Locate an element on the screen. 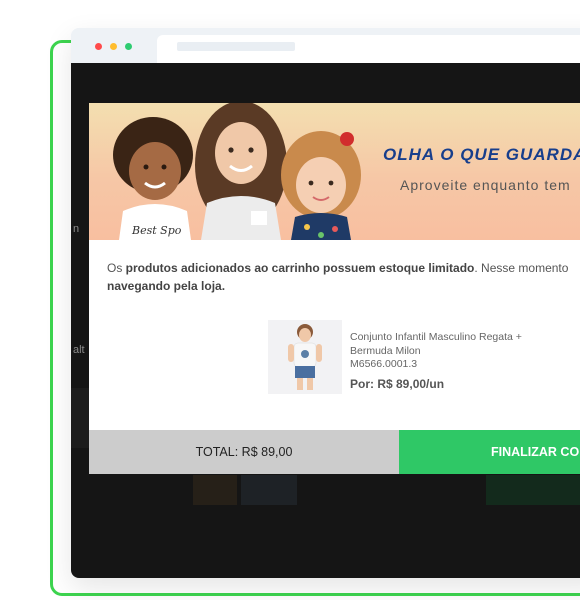 The image size is (580, 600). shirt-print-text: Best Spo is located at coordinates (157, 230).